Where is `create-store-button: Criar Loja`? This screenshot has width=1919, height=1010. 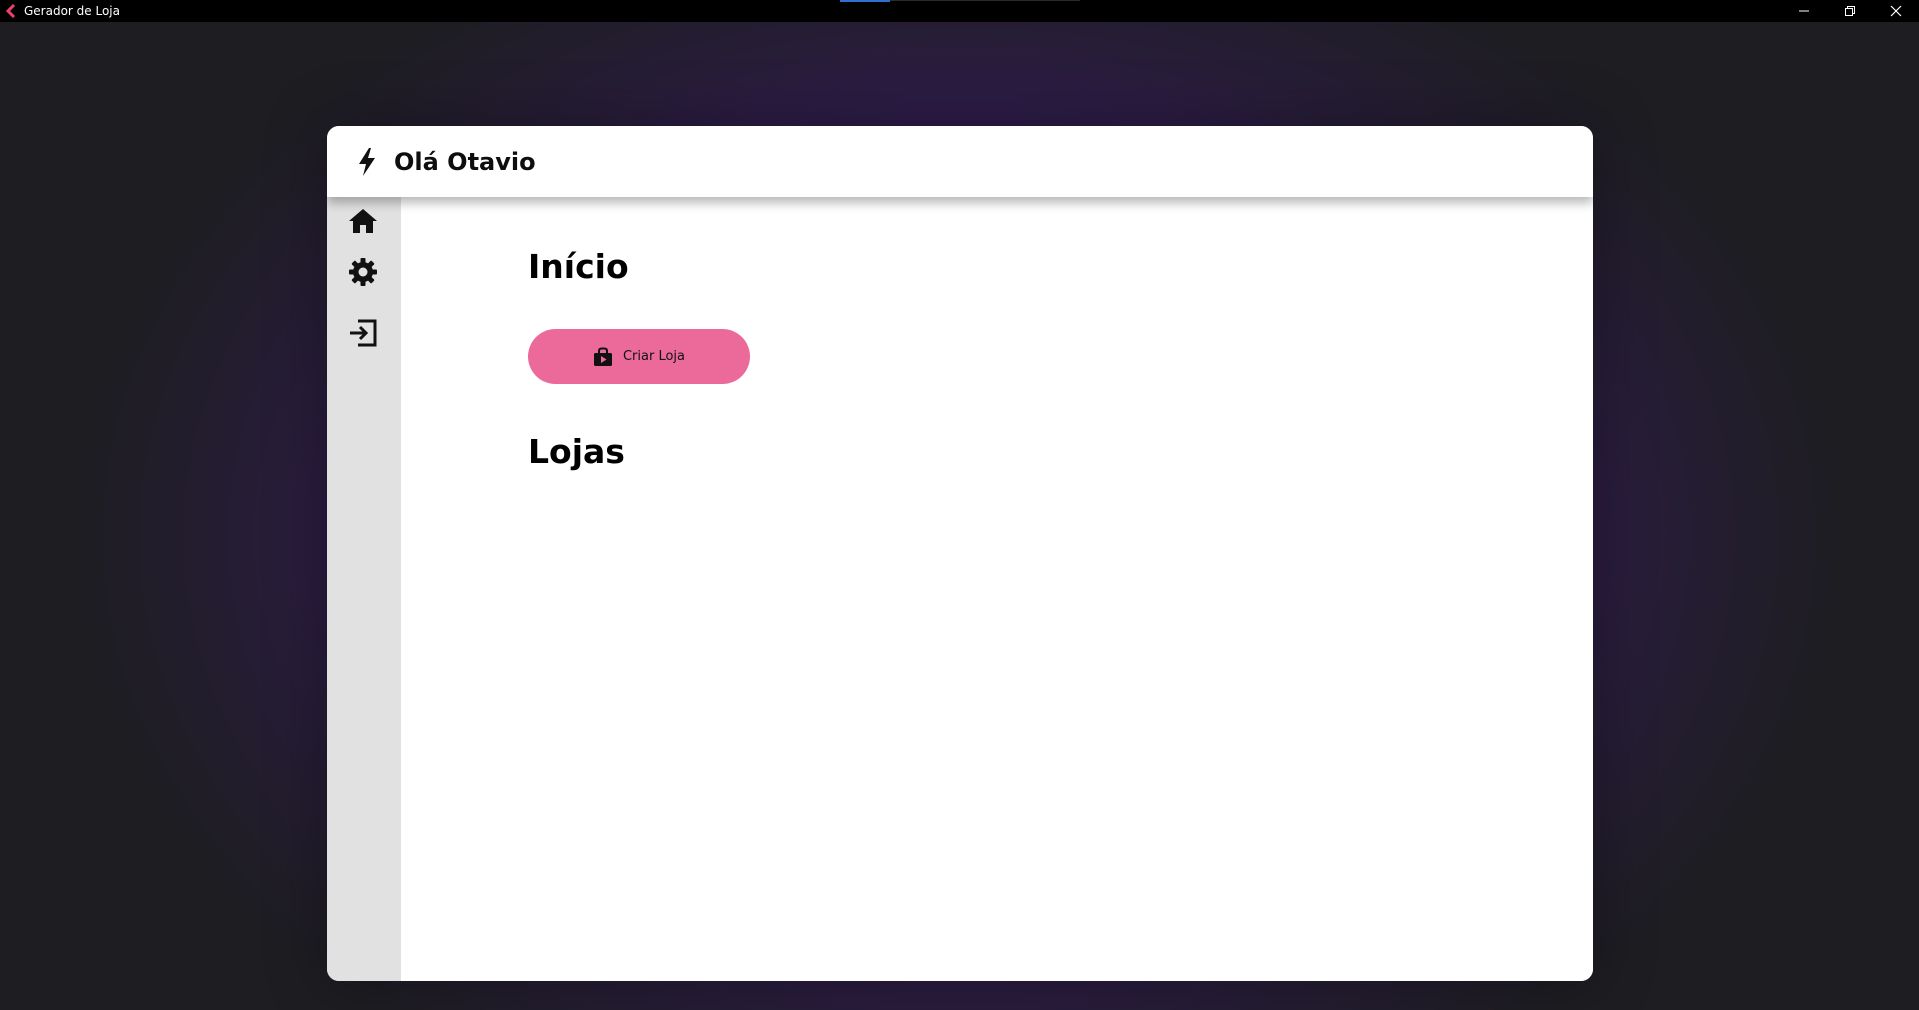 create-store-button: Criar Loja is located at coordinates (639, 356).